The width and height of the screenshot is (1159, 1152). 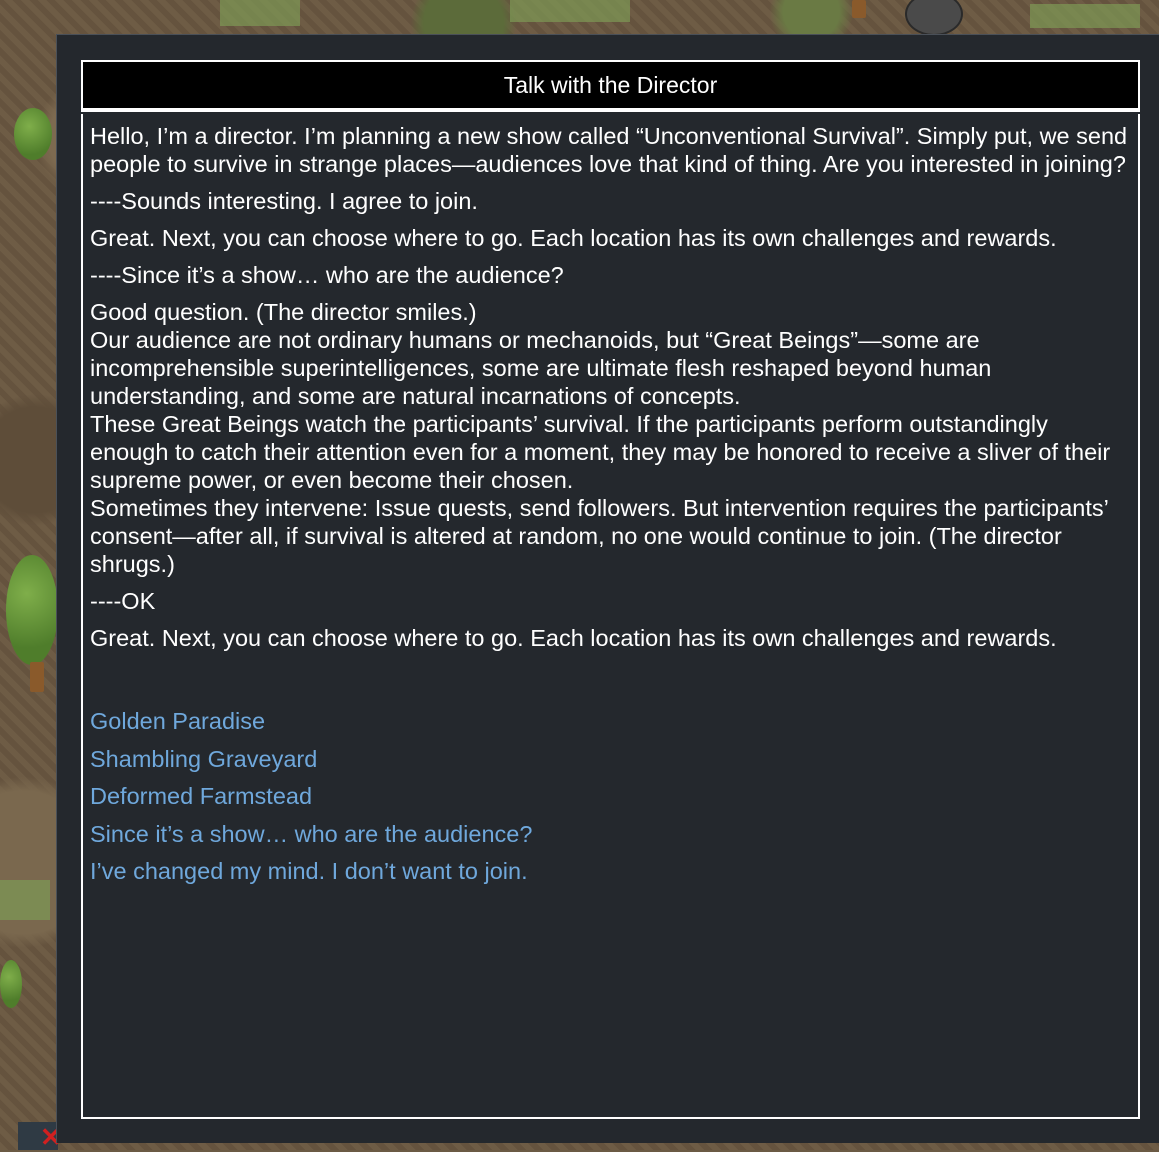 What do you see at coordinates (610, 201) in the screenshot?
I see `player-reply: ----Sounds interesting. I agree to join.` at bounding box center [610, 201].